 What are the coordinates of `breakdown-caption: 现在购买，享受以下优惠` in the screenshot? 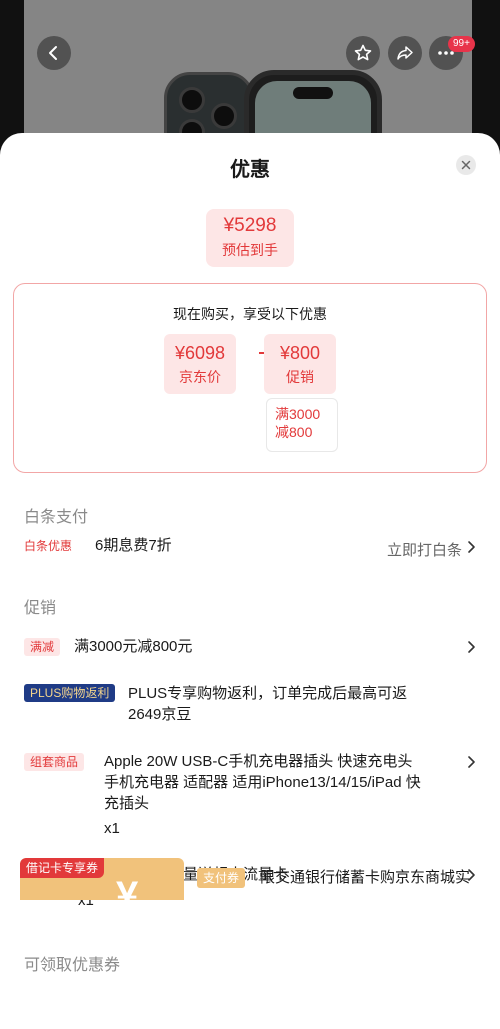 It's located at (250, 314).